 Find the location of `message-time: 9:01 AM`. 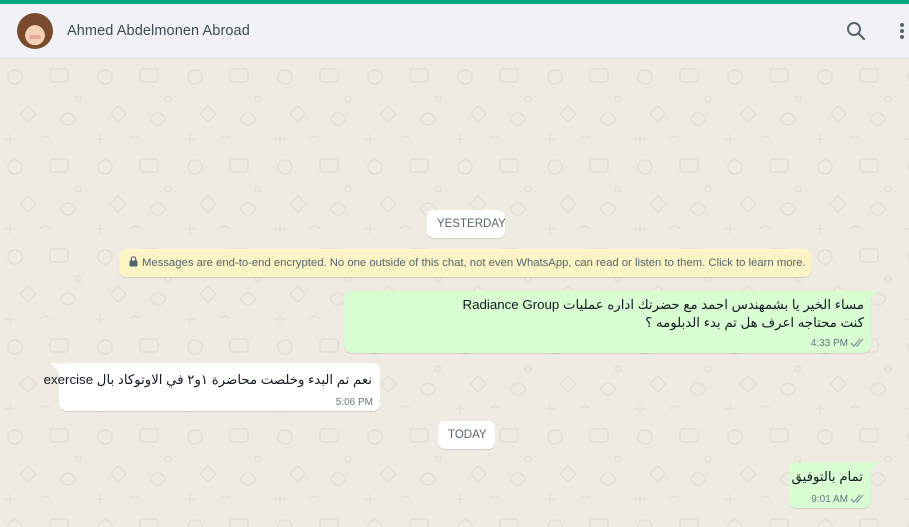

message-time: 9:01 AM is located at coordinates (829, 499).